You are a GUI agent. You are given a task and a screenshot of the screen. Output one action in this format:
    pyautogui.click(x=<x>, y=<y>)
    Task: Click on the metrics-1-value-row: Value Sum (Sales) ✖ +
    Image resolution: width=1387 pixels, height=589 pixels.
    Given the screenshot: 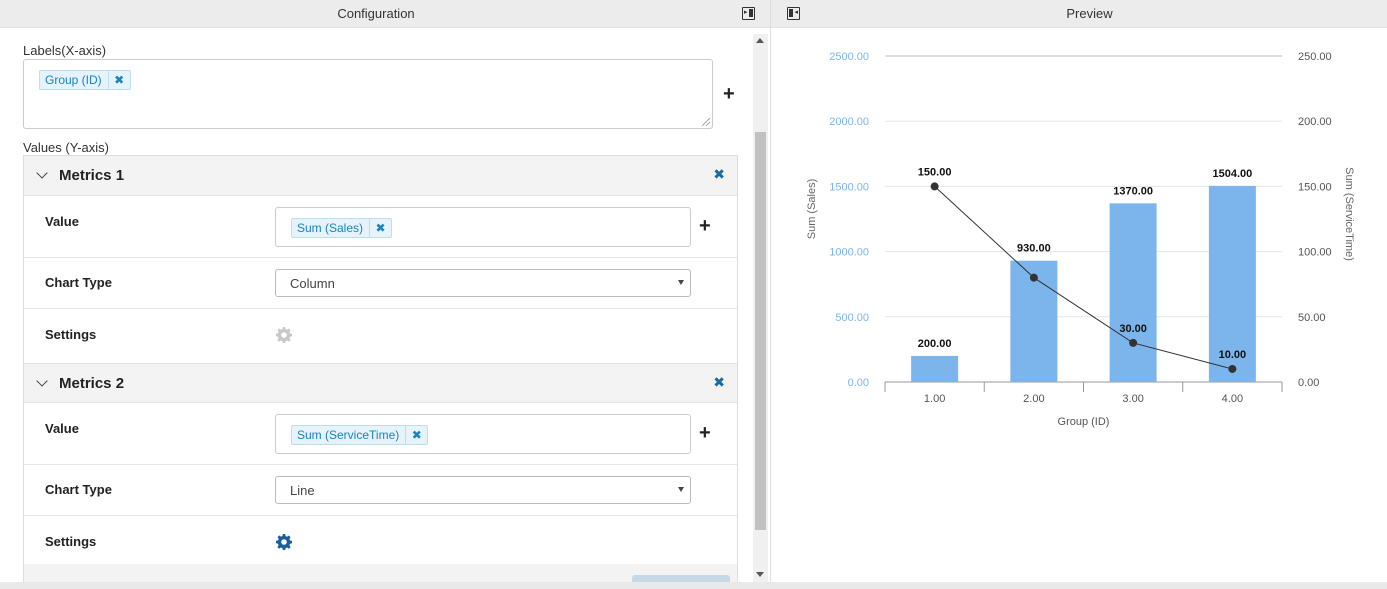 What is the action you would take?
    pyautogui.click(x=380, y=227)
    